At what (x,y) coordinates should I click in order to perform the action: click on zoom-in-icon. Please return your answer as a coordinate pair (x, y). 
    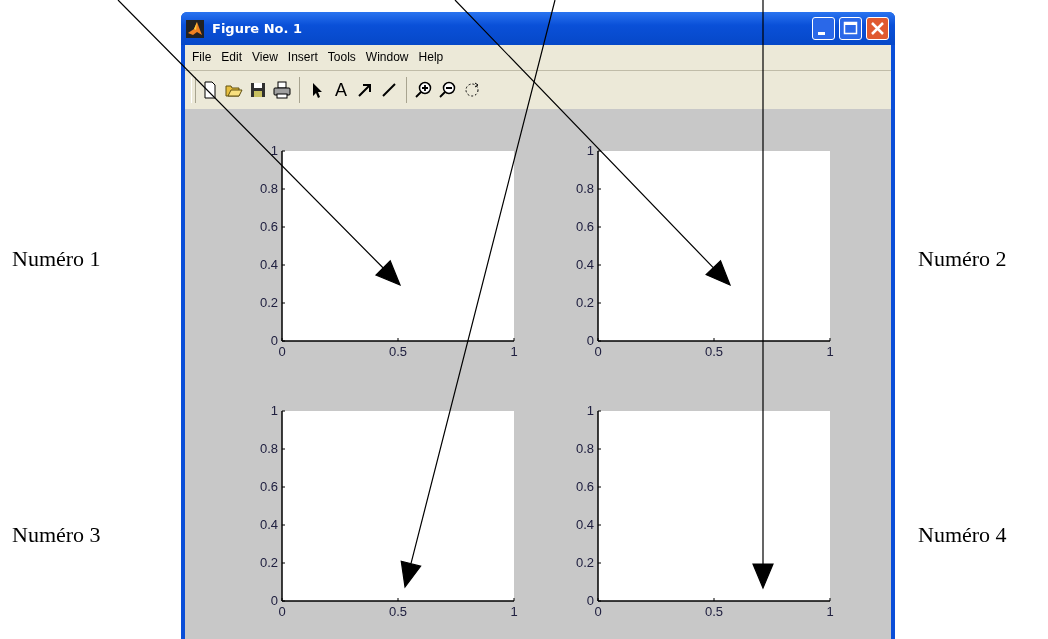
    Looking at the image, I should click on (424, 90).